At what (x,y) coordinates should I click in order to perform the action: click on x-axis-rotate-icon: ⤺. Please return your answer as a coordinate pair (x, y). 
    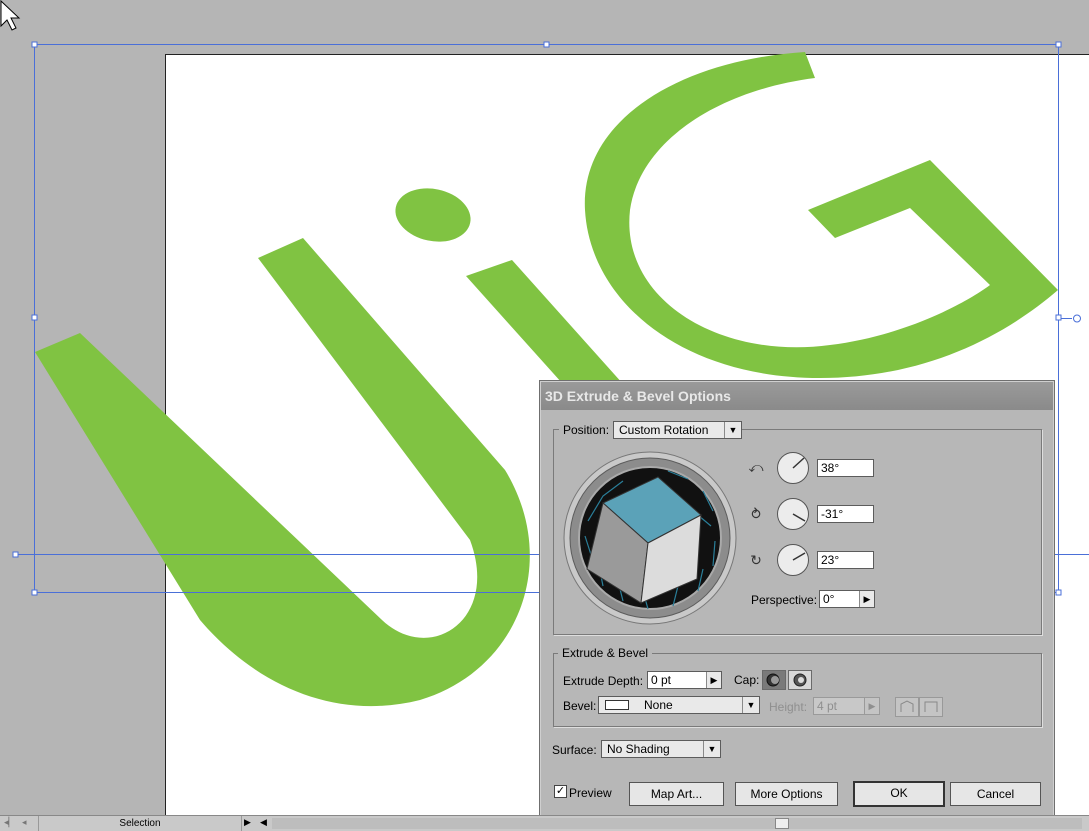
    Looking at the image, I should click on (756, 467).